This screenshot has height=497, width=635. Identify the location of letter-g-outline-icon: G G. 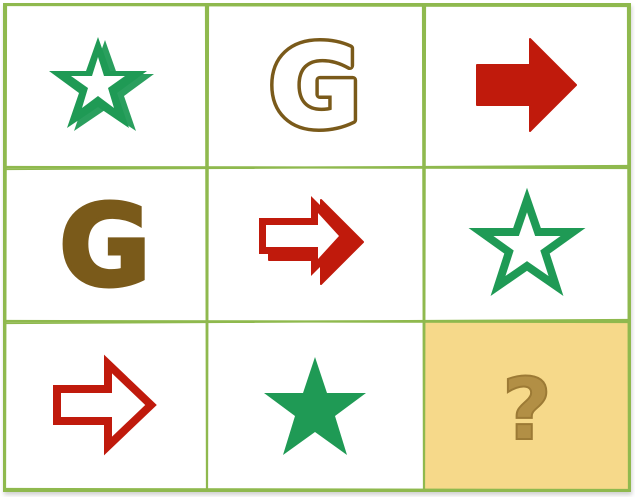
(314, 88).